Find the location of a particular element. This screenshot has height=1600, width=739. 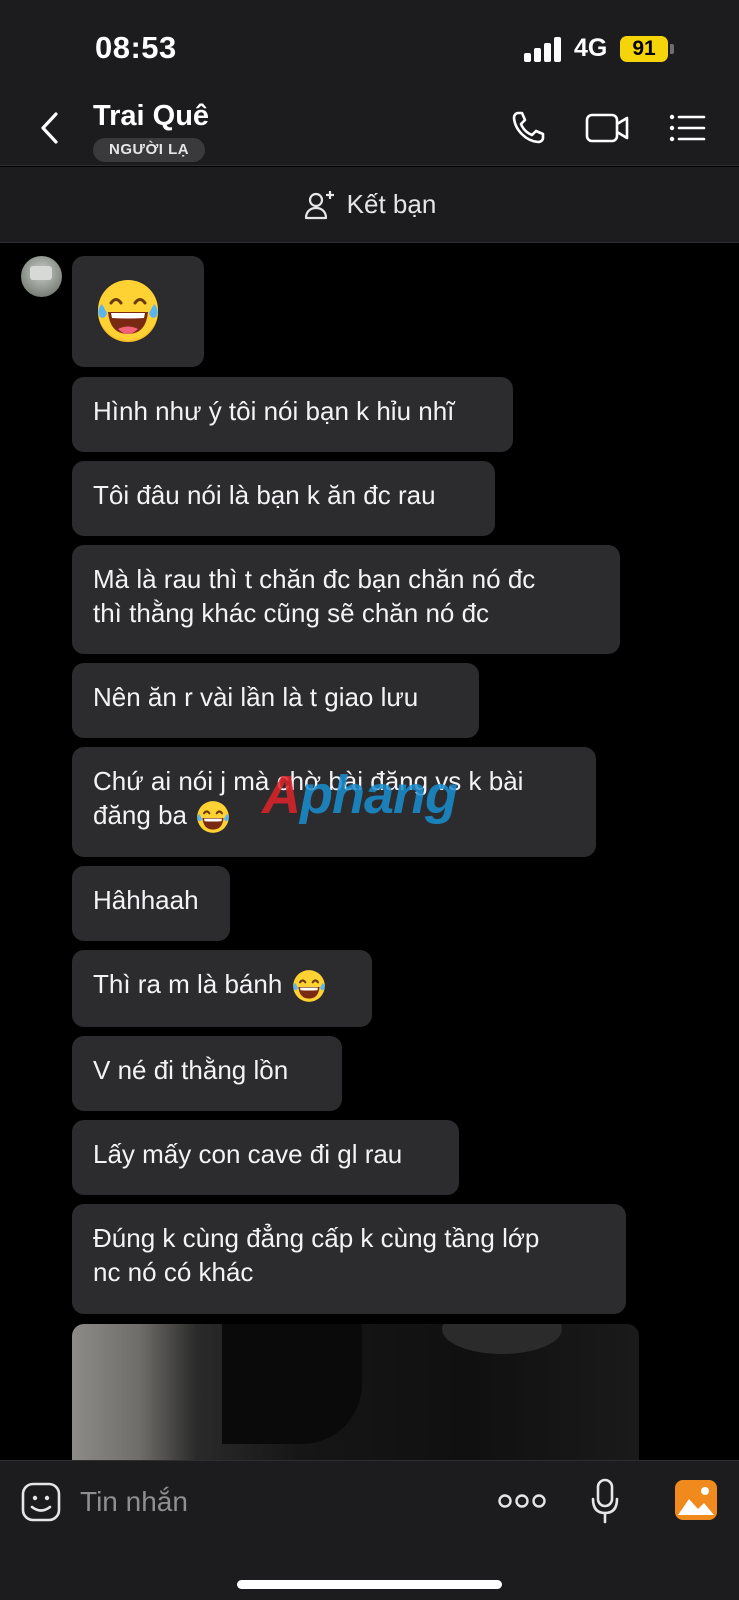

message-bubble: V né đi thằng lồn is located at coordinates (207, 1073).